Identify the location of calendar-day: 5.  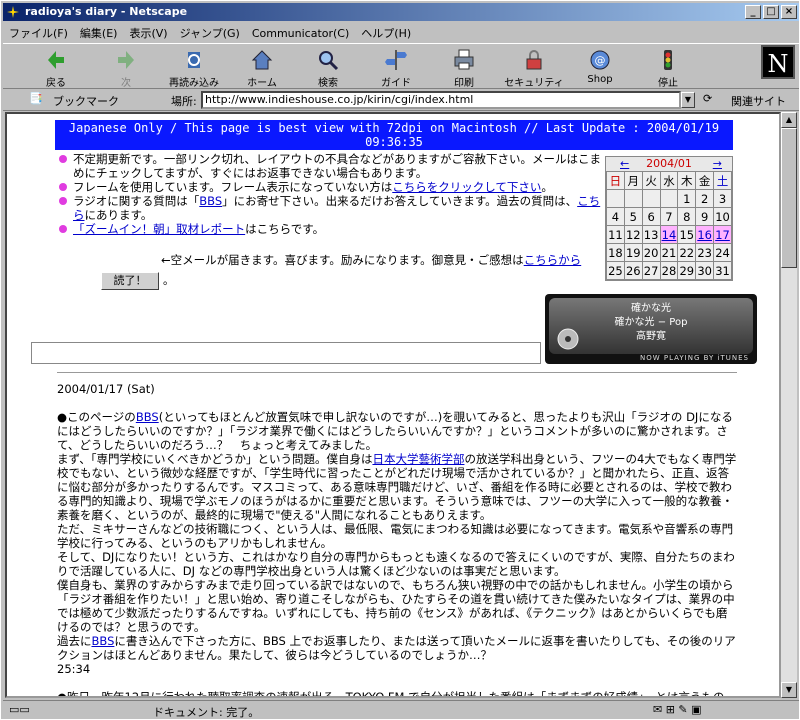
(633, 216).